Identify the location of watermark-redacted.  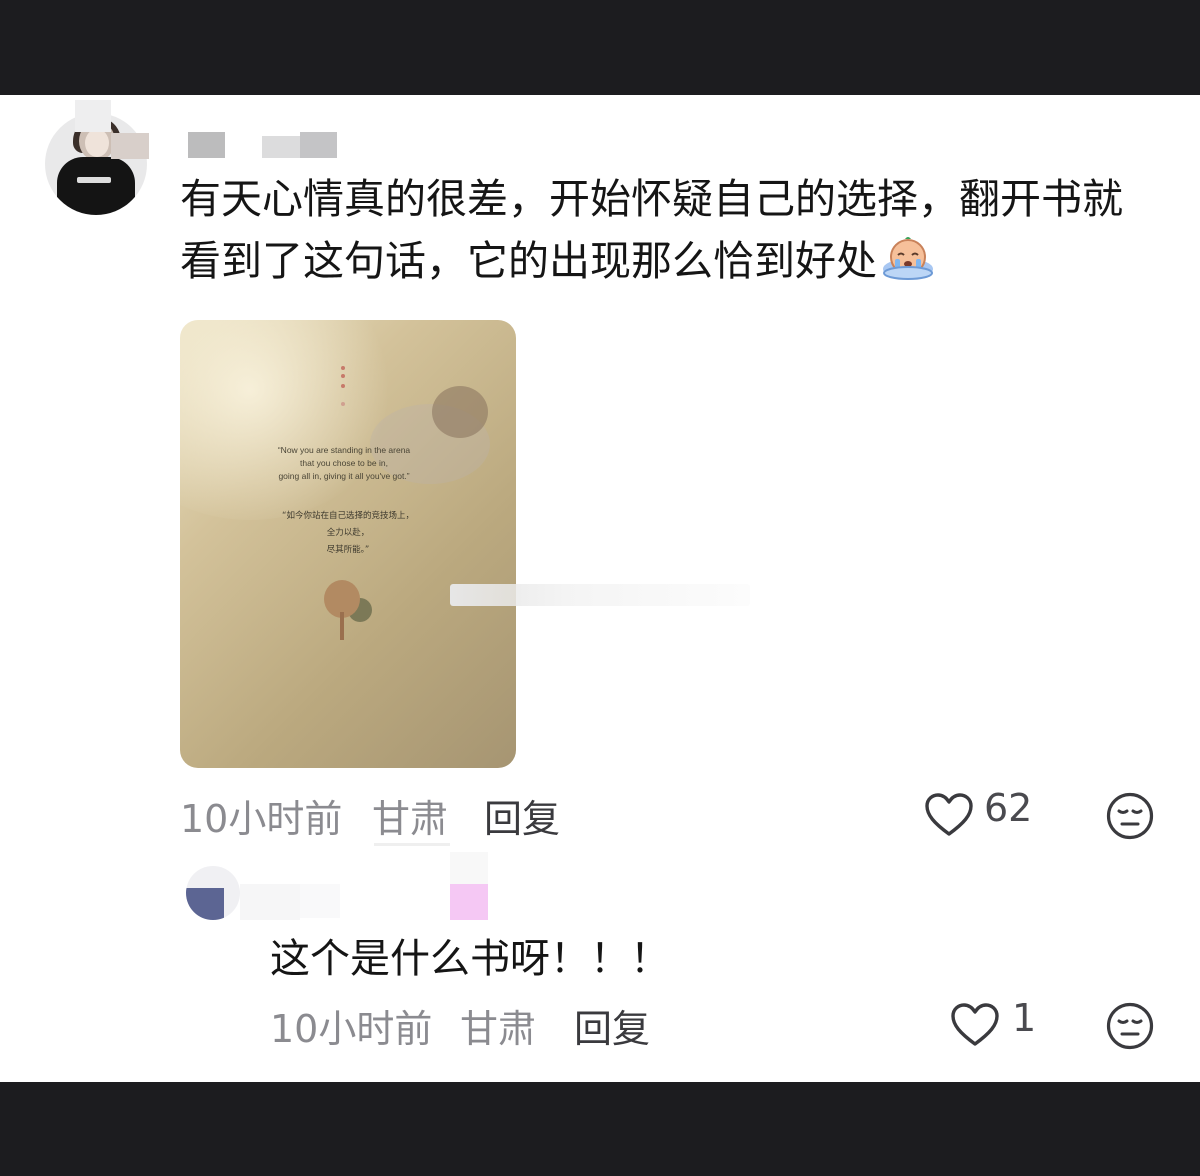
(600, 595).